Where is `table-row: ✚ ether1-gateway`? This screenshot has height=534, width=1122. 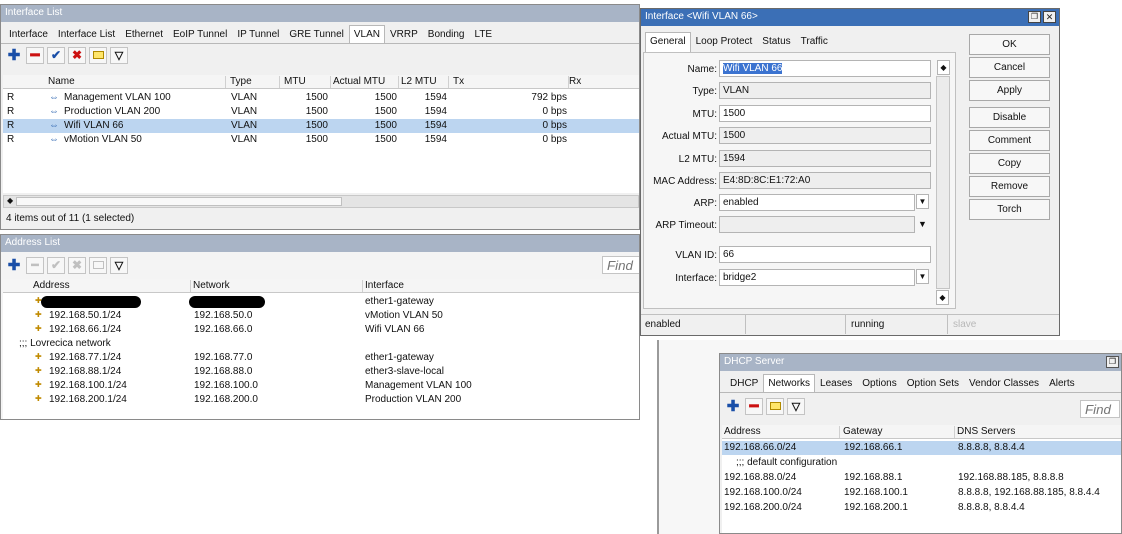 table-row: ✚ ether1-gateway is located at coordinates (321, 302).